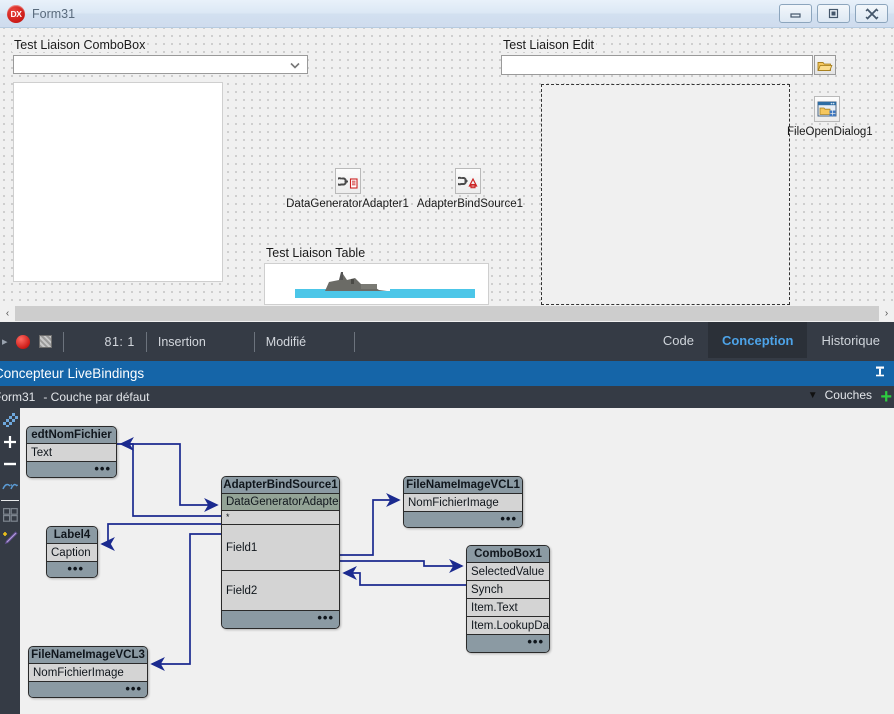 The height and width of the screenshot is (714, 894). I want to click on livebindings-form-name: Form31, so click(18, 397).